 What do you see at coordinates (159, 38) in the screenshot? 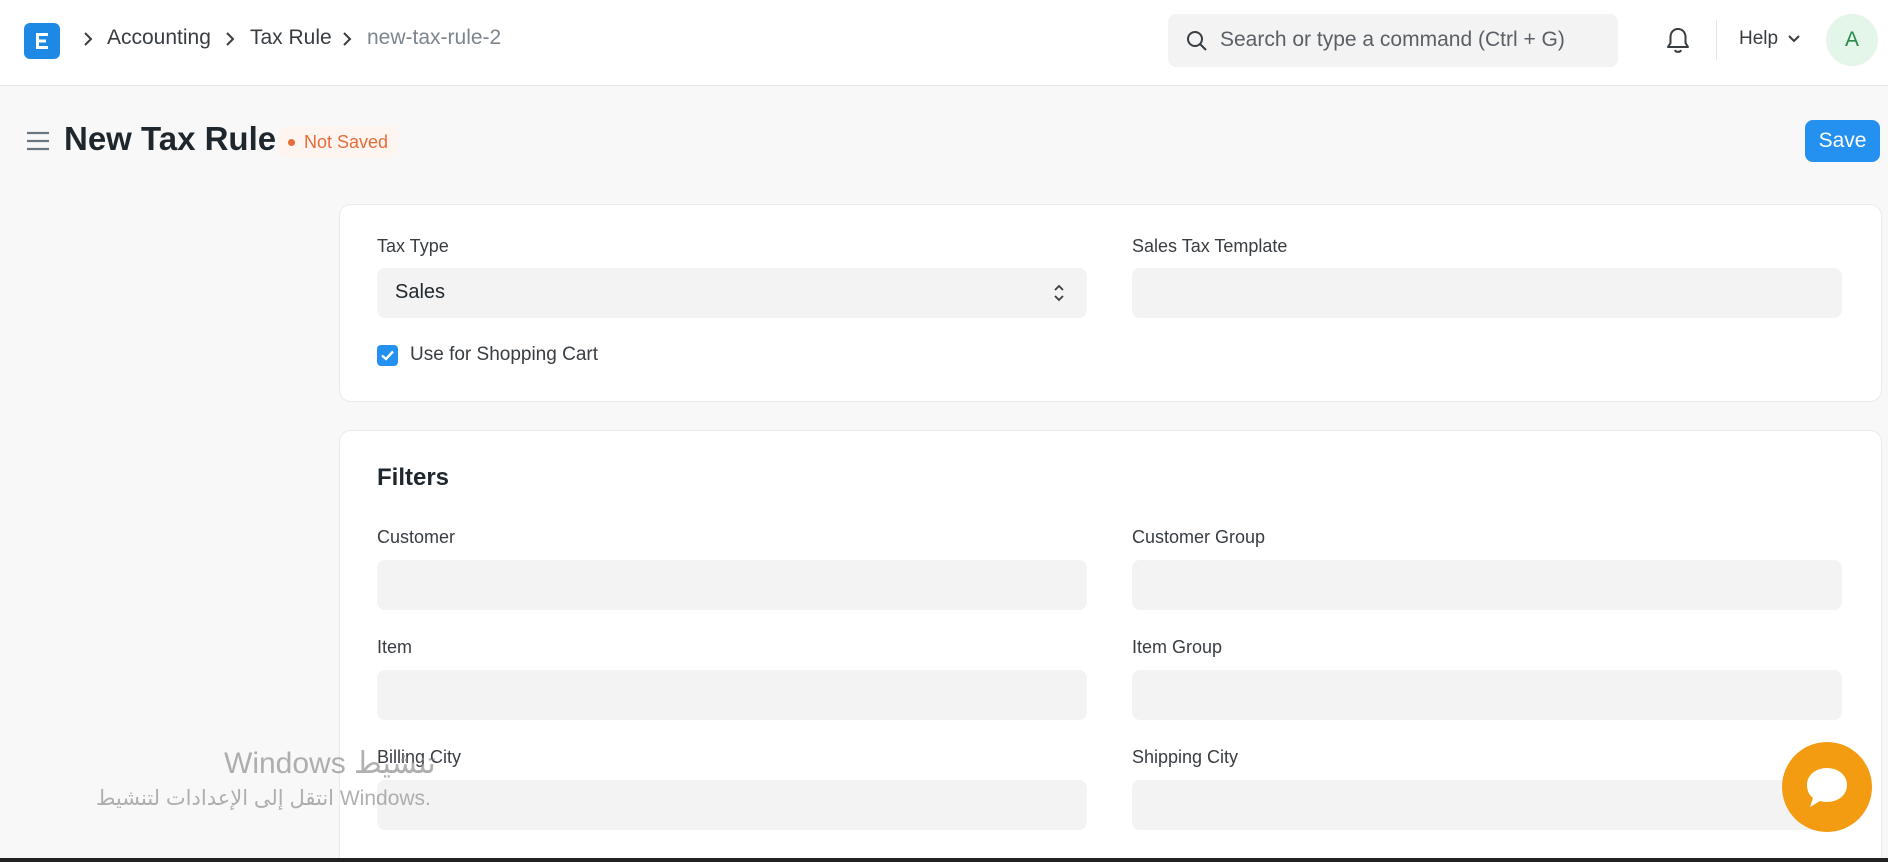
I see `breadcrumb-accounting: Accounting` at bounding box center [159, 38].